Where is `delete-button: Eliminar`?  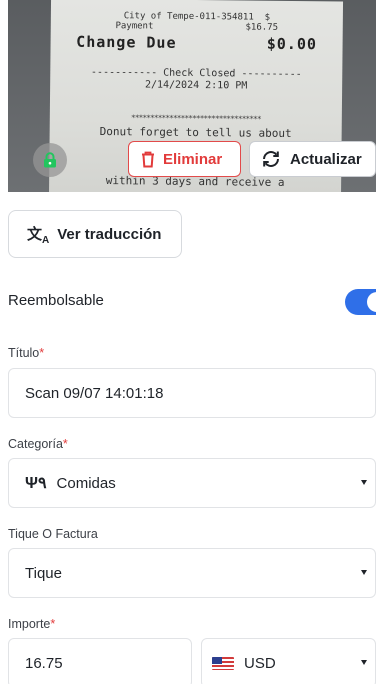 delete-button: Eliminar is located at coordinates (184, 159).